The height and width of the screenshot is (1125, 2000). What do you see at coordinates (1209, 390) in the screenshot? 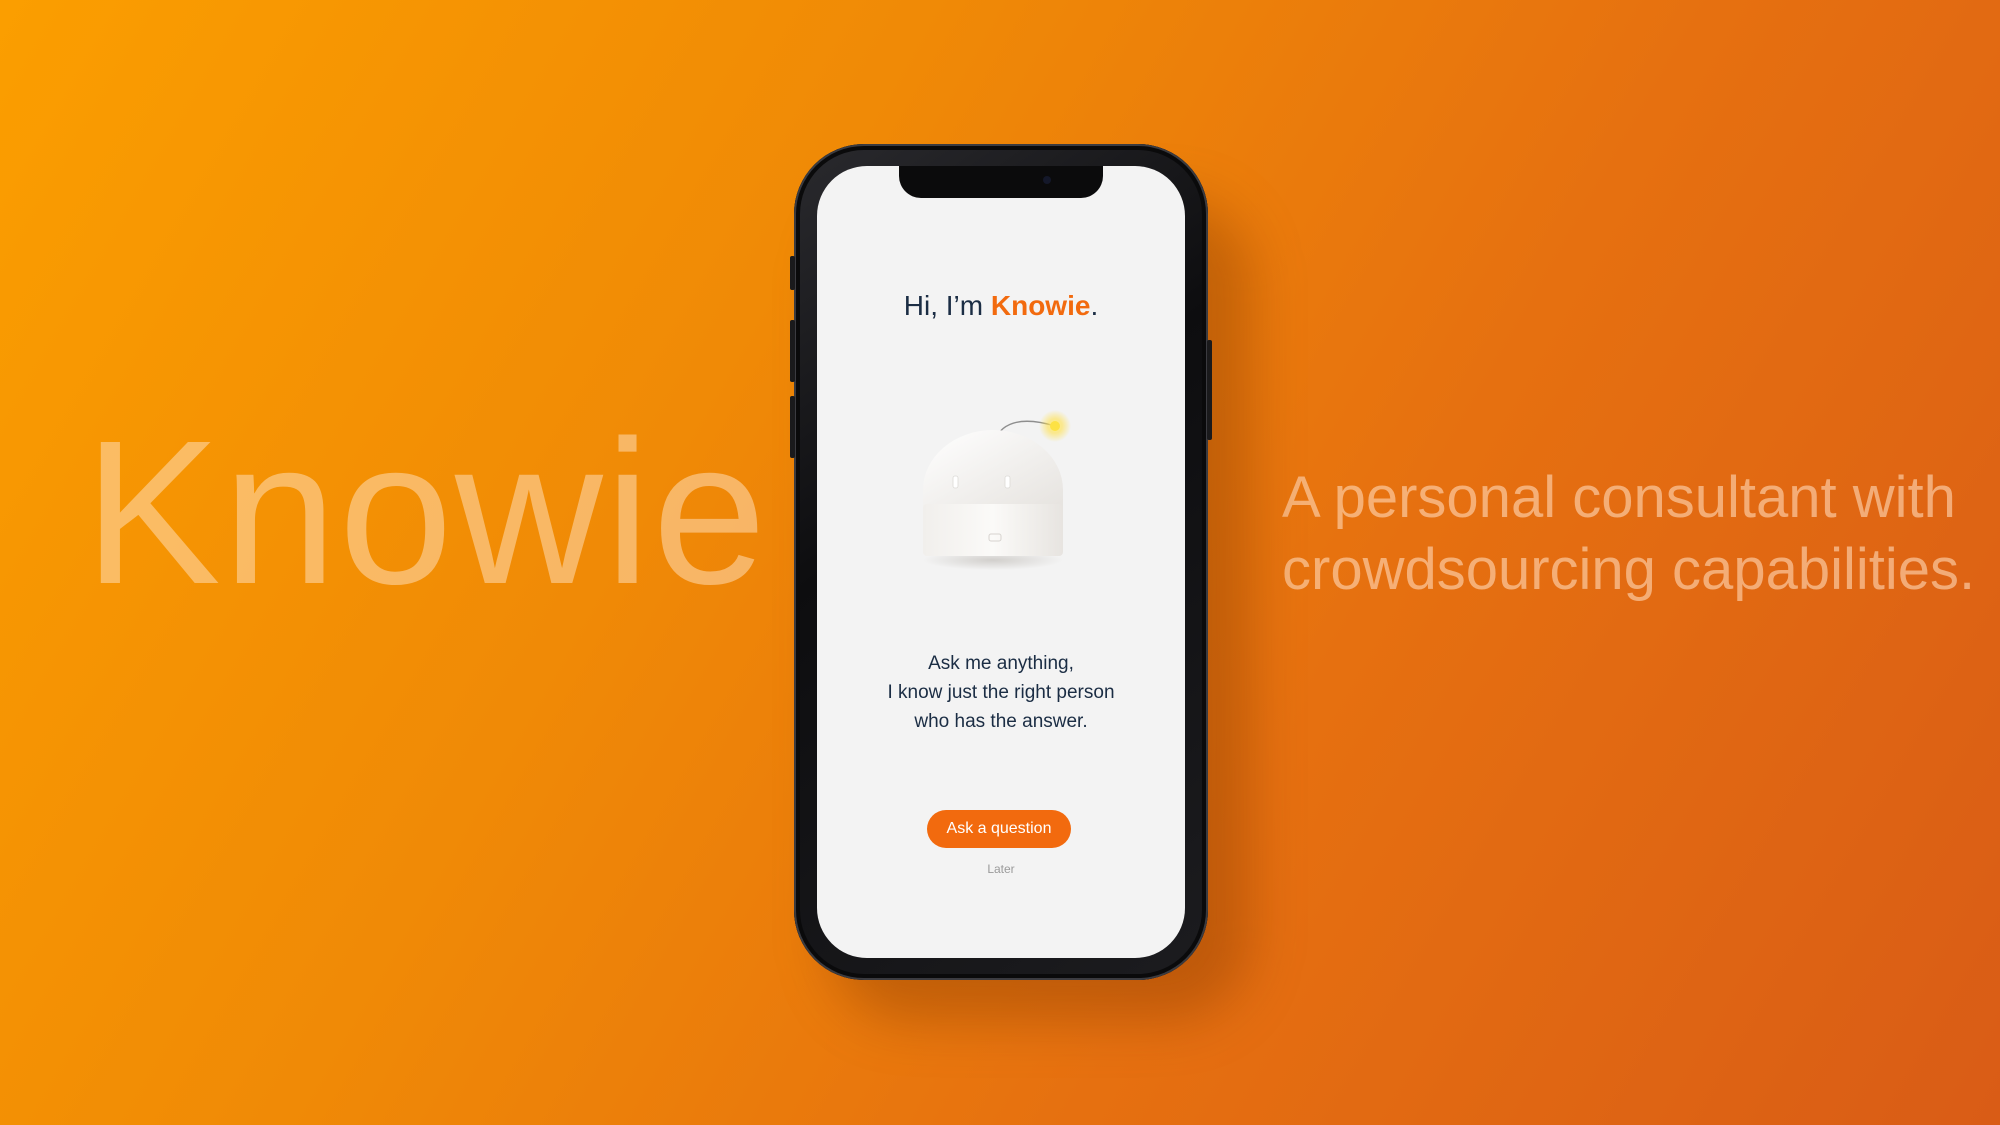
I see `power-button` at bounding box center [1209, 390].